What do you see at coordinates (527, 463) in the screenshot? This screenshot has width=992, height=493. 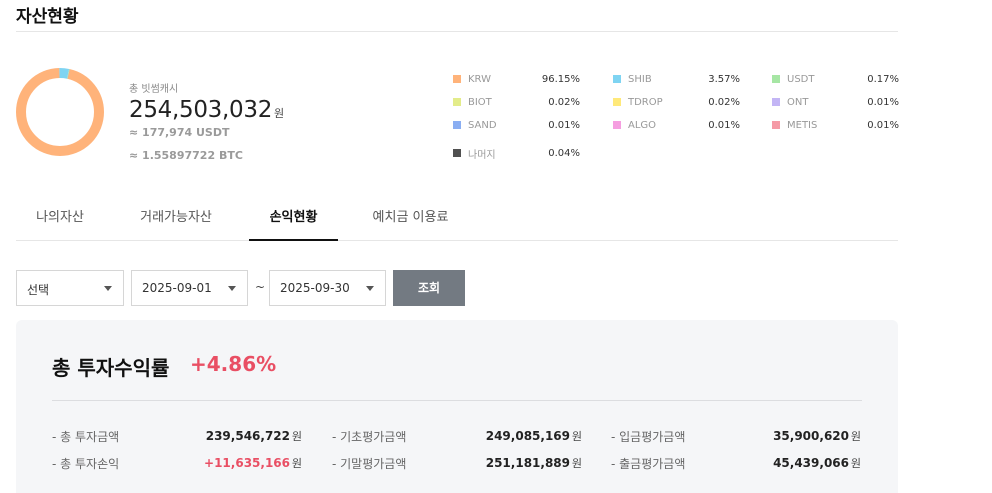 I see `stat-value: 251,181,889` at bounding box center [527, 463].